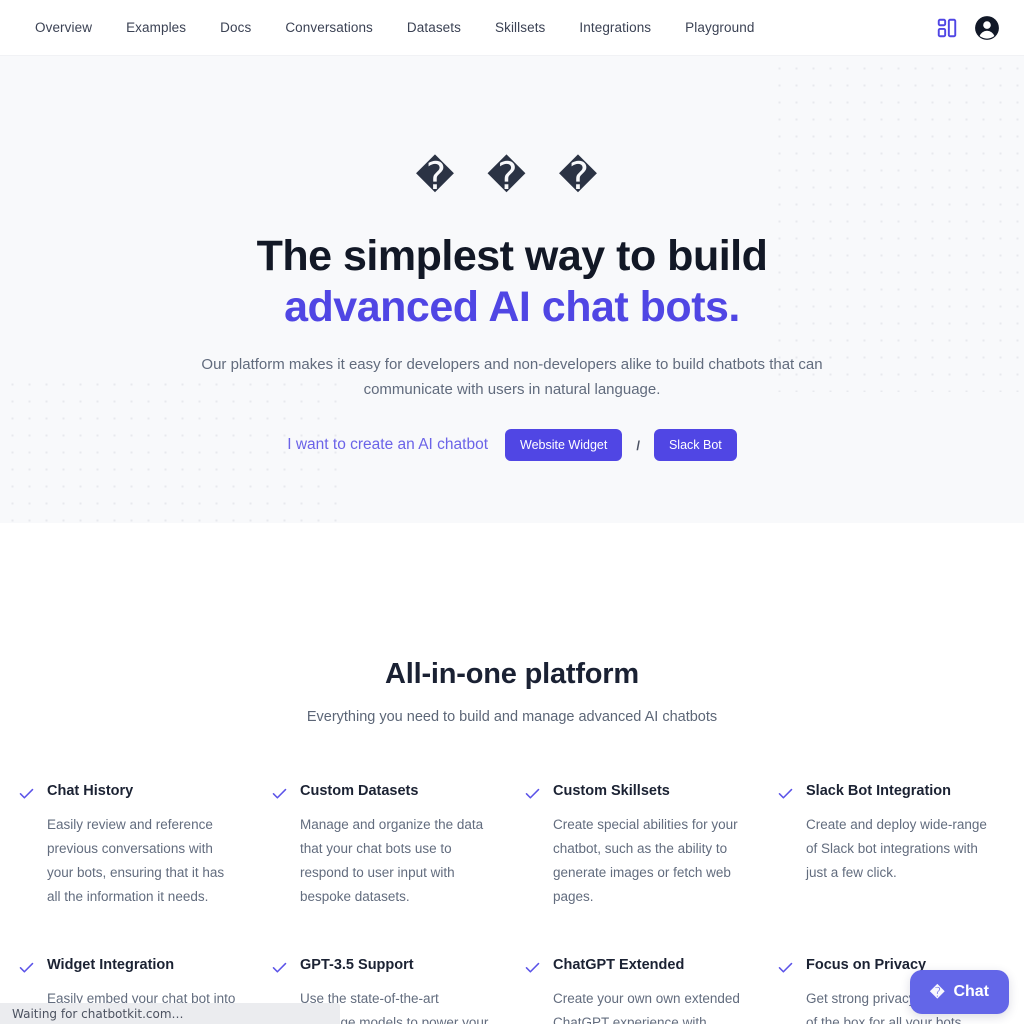 This screenshot has width=1024, height=1024. What do you see at coordinates (111, 964) in the screenshot?
I see `feature-title: Widget Integration` at bounding box center [111, 964].